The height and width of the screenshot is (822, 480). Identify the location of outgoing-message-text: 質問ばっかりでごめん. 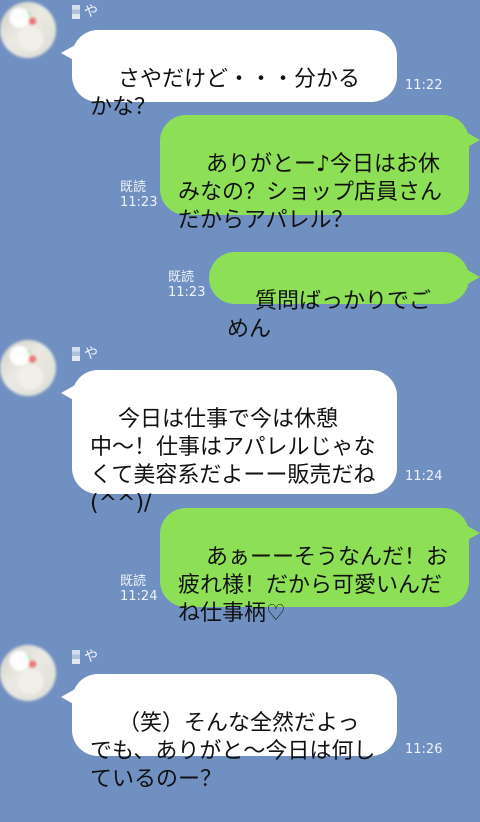
(329, 315).